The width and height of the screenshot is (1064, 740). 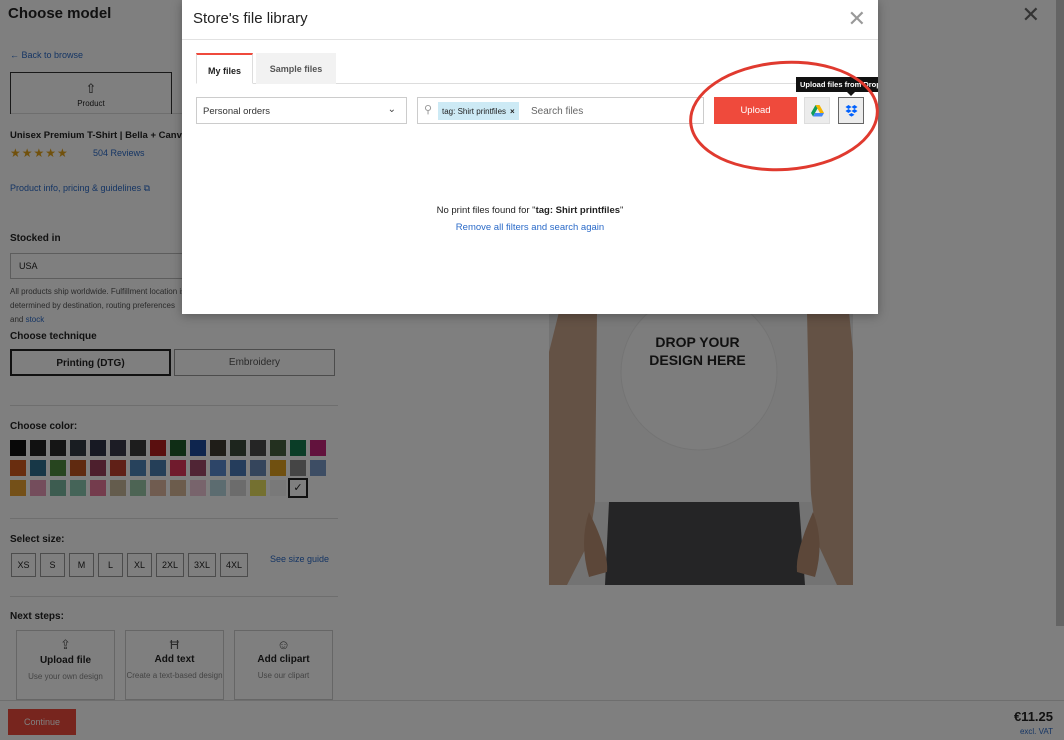 What do you see at coordinates (296, 68) in the screenshot?
I see `tab-sample-files: Sample files` at bounding box center [296, 68].